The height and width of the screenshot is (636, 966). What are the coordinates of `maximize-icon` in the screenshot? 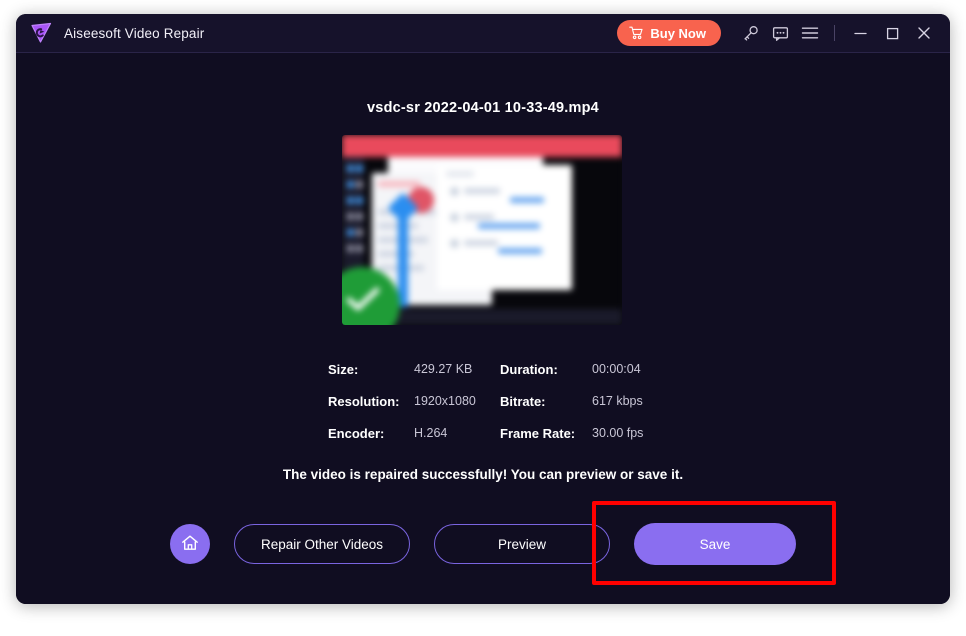 It's located at (892, 33).